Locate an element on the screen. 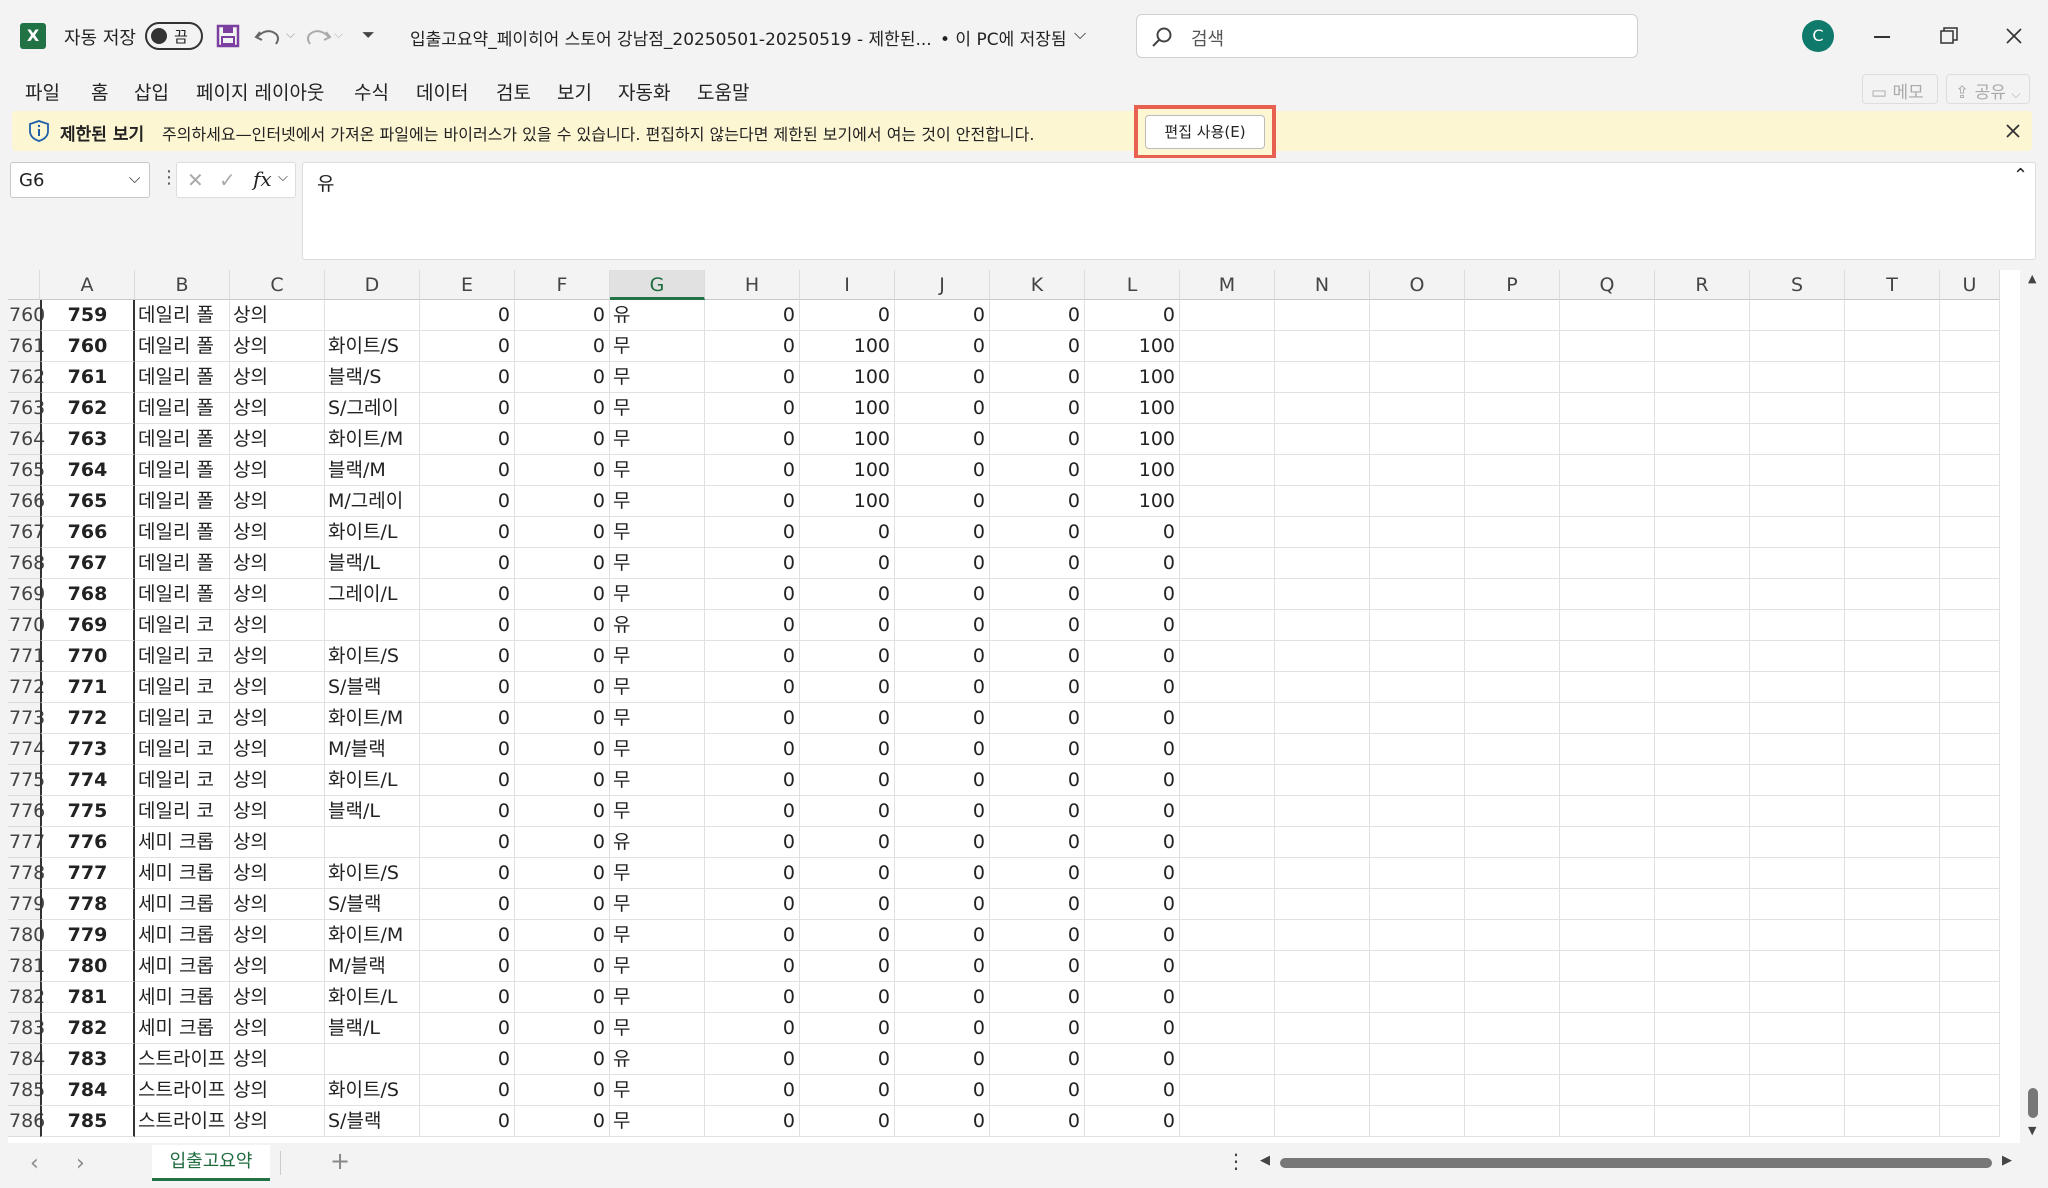 This screenshot has height=1188, width=2048. tab-view: 보기 is located at coordinates (574, 91).